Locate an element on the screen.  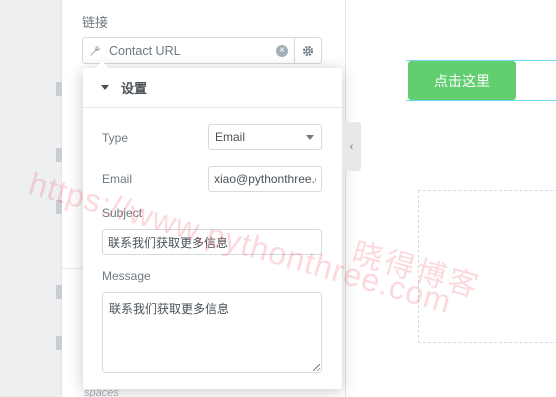
collapse-panel-button: ‹ is located at coordinates (351, 146).